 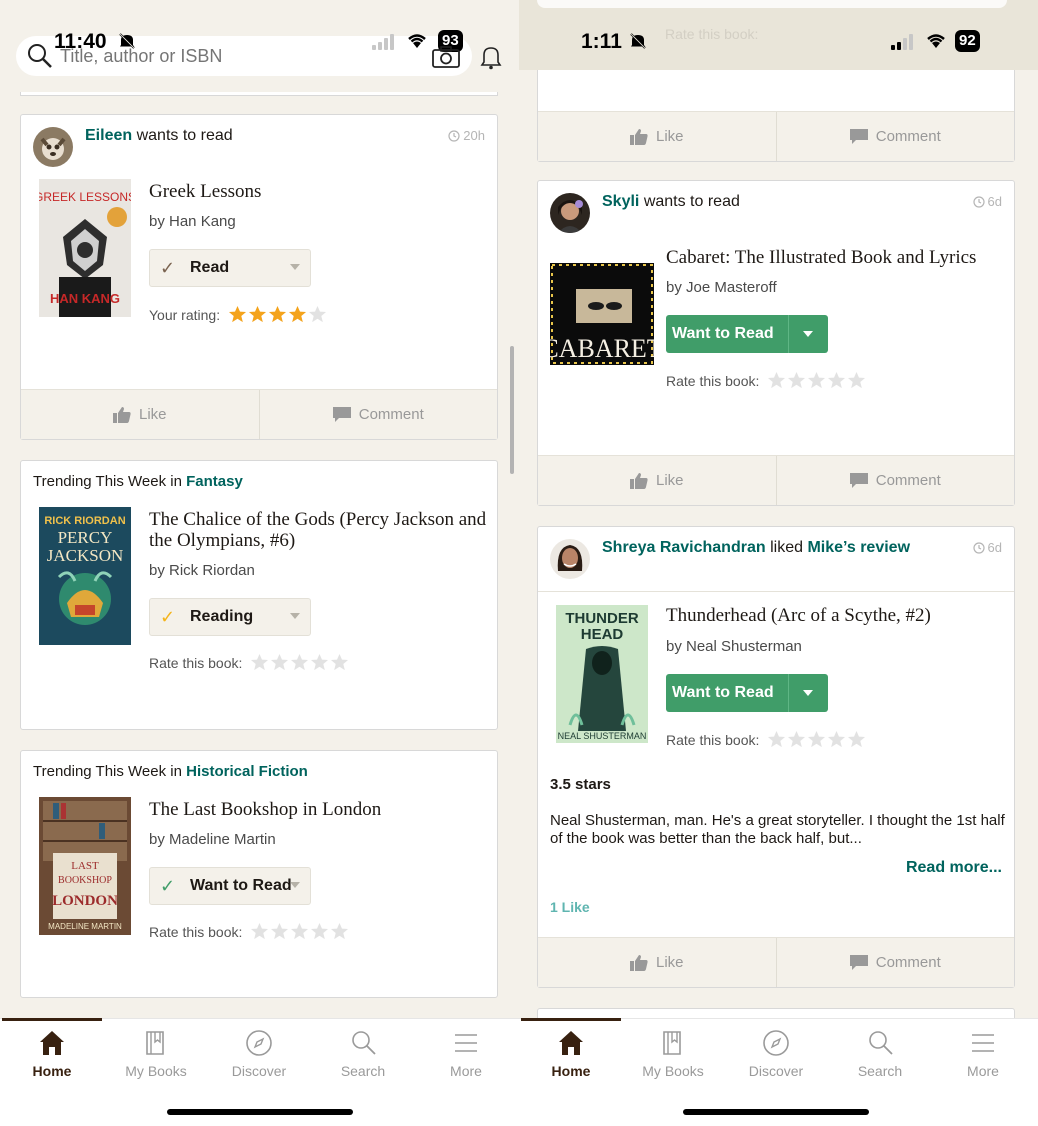 I want to click on status-bar: 1:11 92, so click(x=778, y=43).